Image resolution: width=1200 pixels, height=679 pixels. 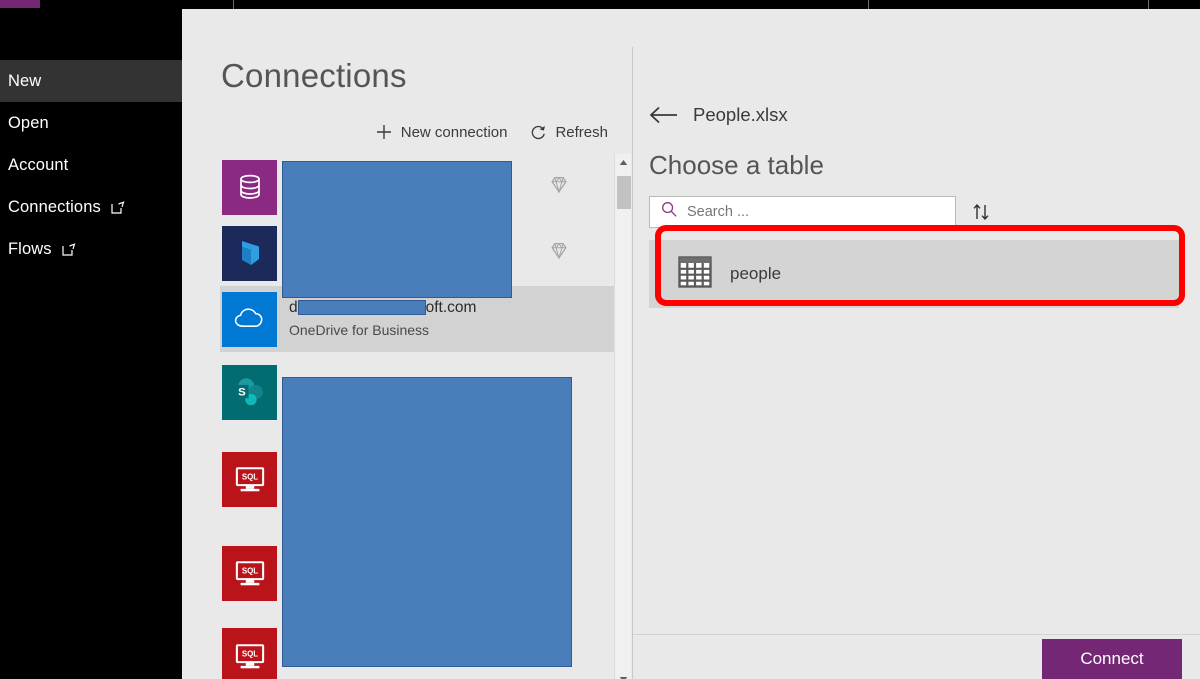 What do you see at coordinates (314, 75) in the screenshot?
I see `page-title: Connections` at bounding box center [314, 75].